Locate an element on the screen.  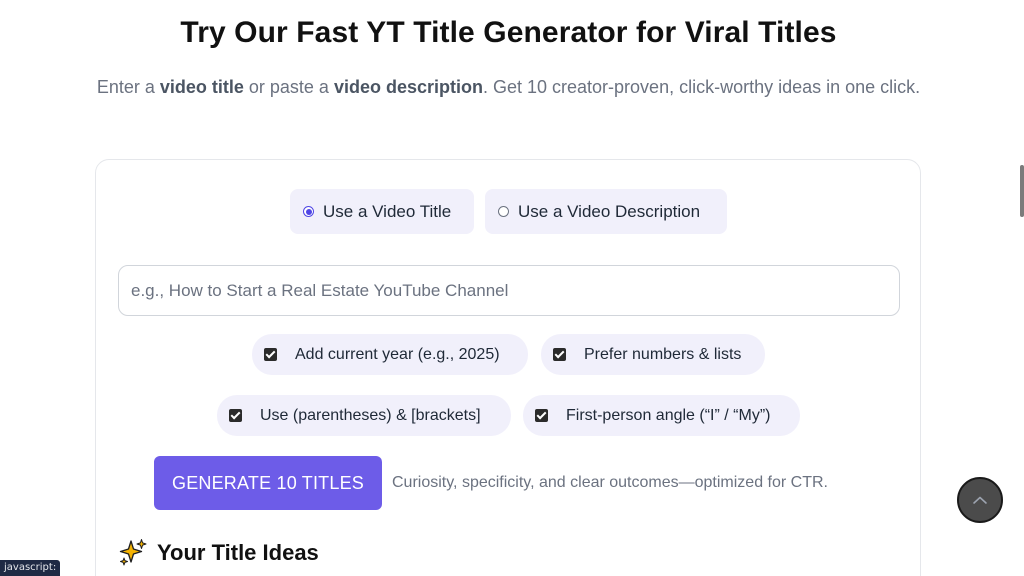
radio-selected-icon is located at coordinates (308, 211).